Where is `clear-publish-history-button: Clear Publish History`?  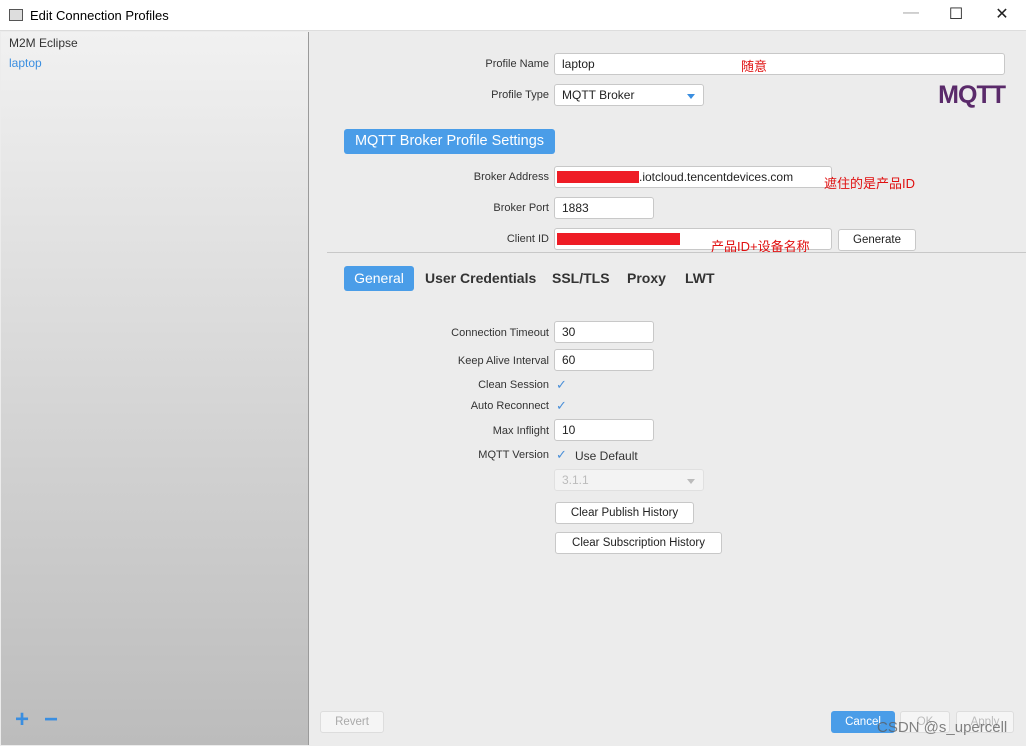 clear-publish-history-button: Clear Publish History is located at coordinates (624, 513).